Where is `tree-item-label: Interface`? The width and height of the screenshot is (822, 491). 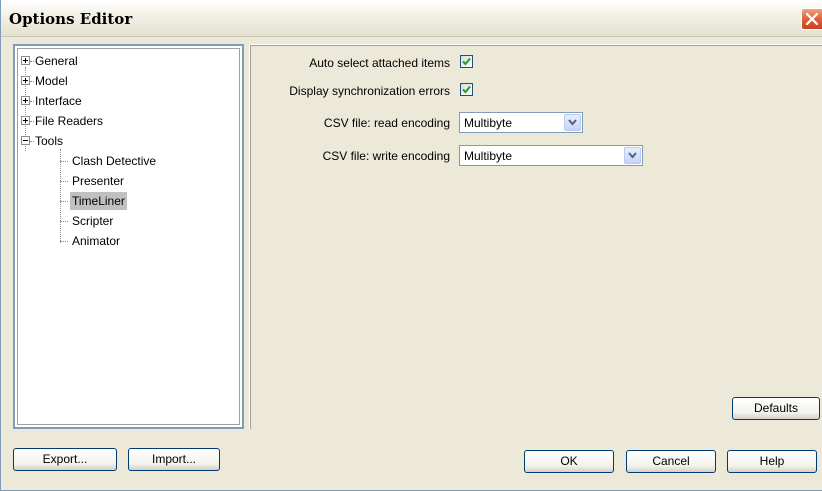 tree-item-label: Interface is located at coordinates (58, 101).